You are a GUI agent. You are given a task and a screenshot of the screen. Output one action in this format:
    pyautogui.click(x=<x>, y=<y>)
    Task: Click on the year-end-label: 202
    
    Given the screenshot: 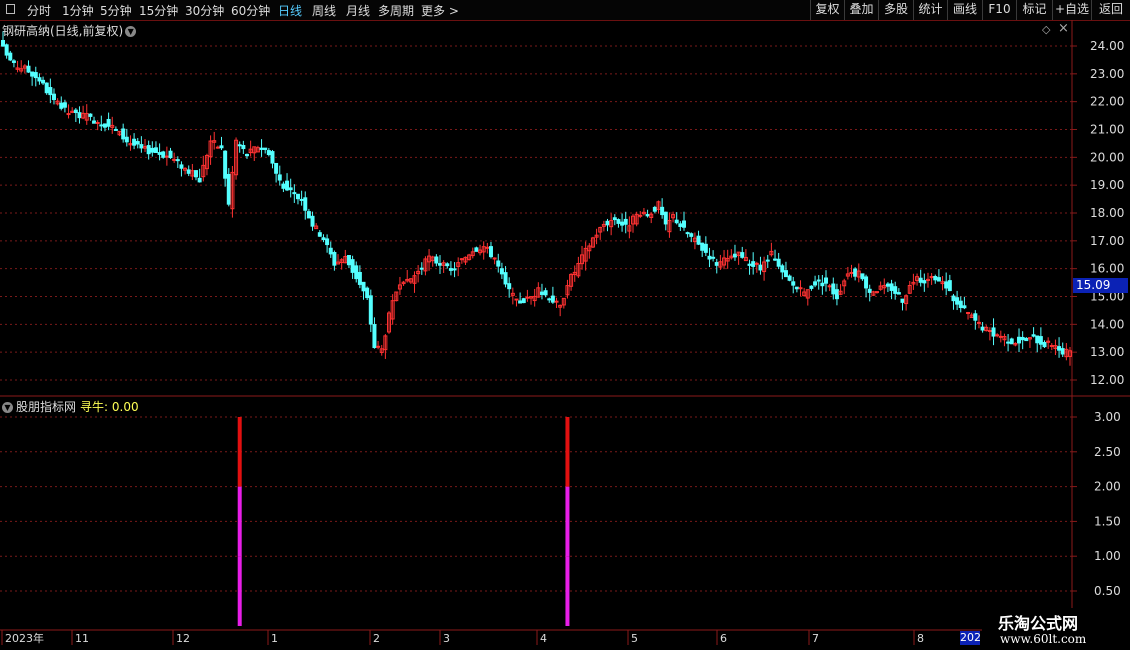 What is the action you would take?
    pyautogui.click(x=970, y=638)
    